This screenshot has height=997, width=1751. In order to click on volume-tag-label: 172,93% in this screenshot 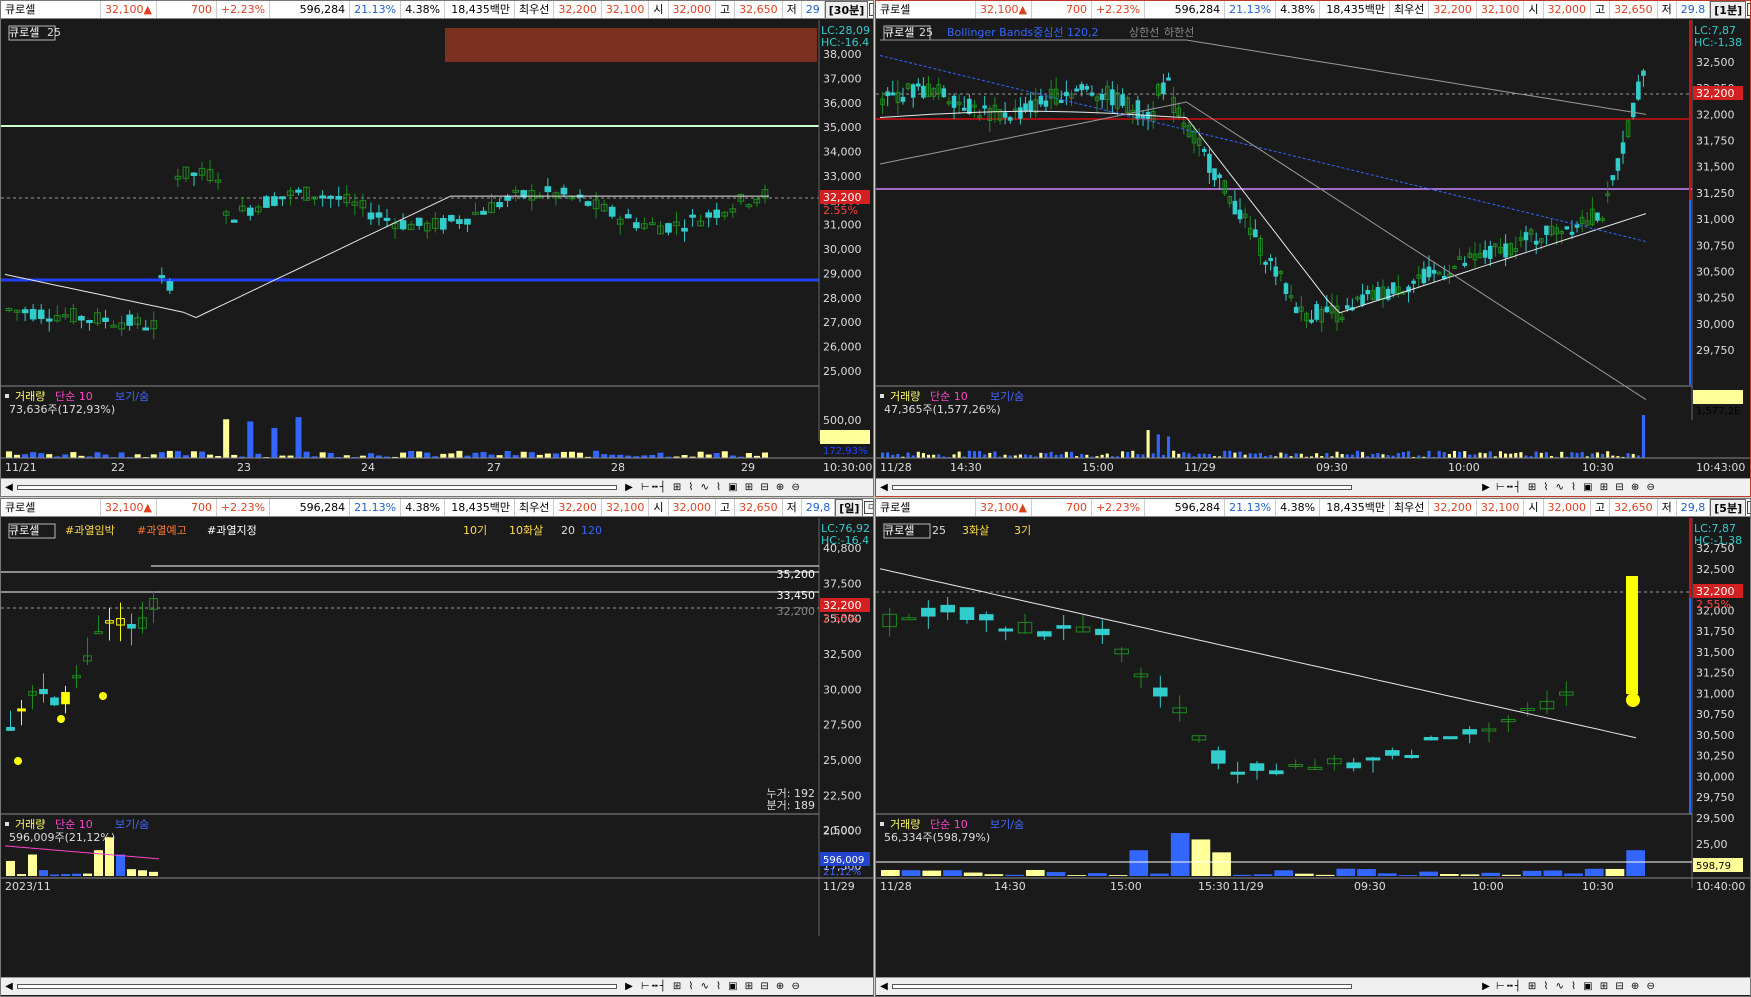, I will do `click(845, 451)`.